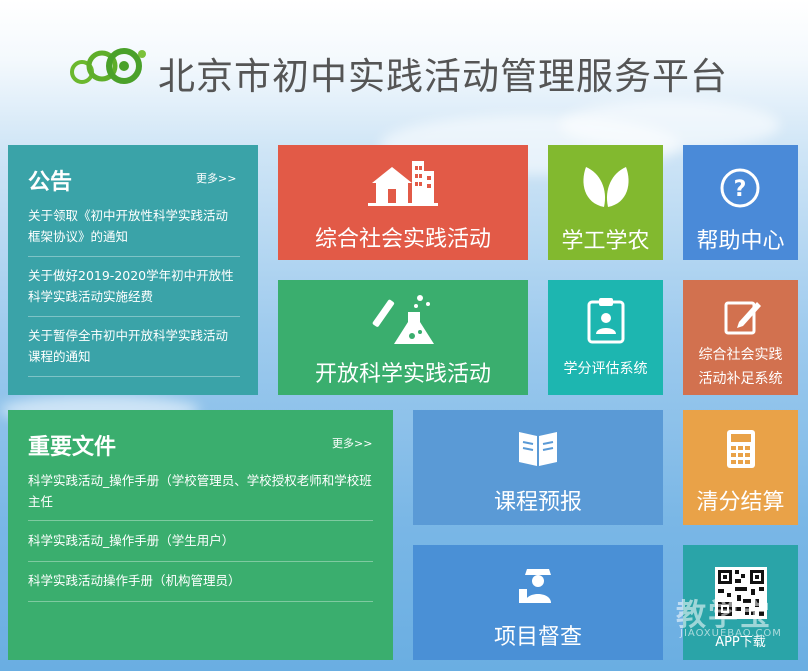  I want to click on help-question-icon: ?, so click(740, 188).